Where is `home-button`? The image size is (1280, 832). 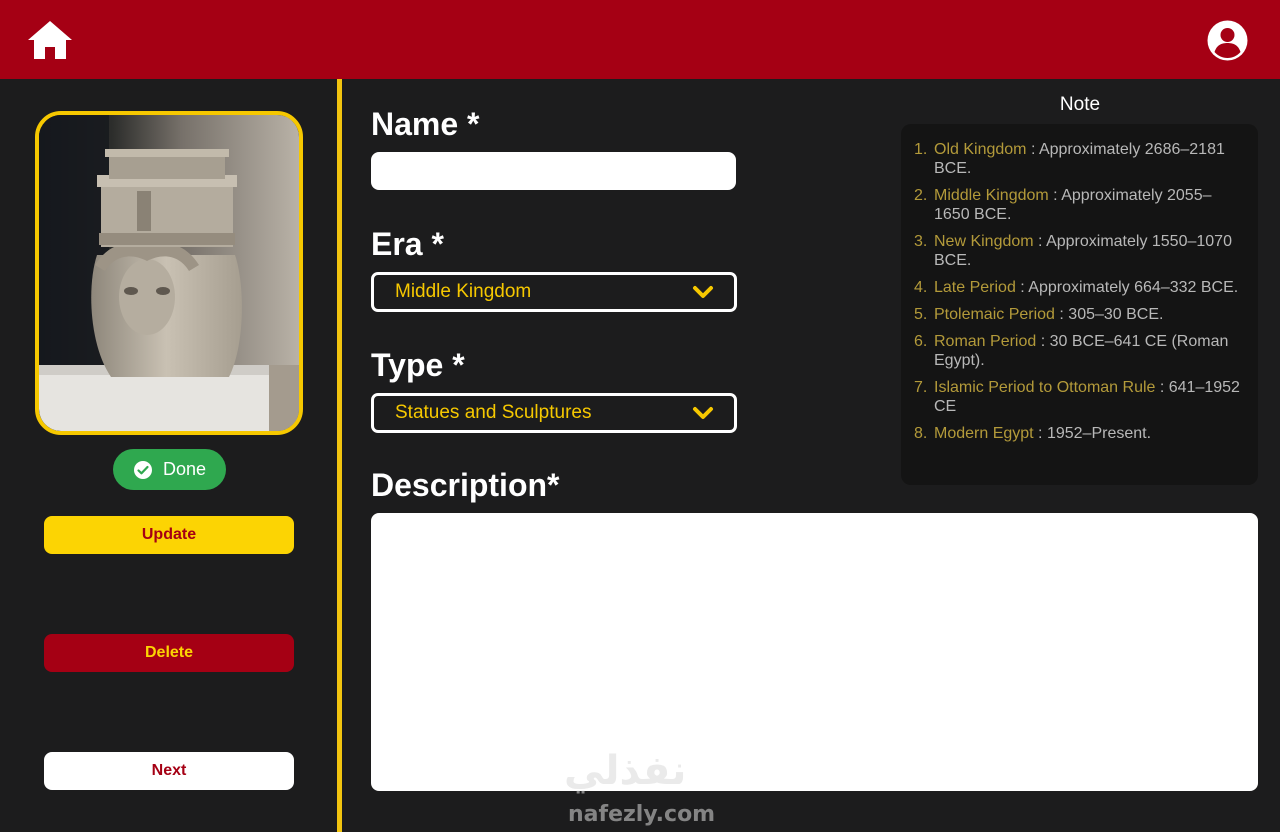 home-button is located at coordinates (50, 40).